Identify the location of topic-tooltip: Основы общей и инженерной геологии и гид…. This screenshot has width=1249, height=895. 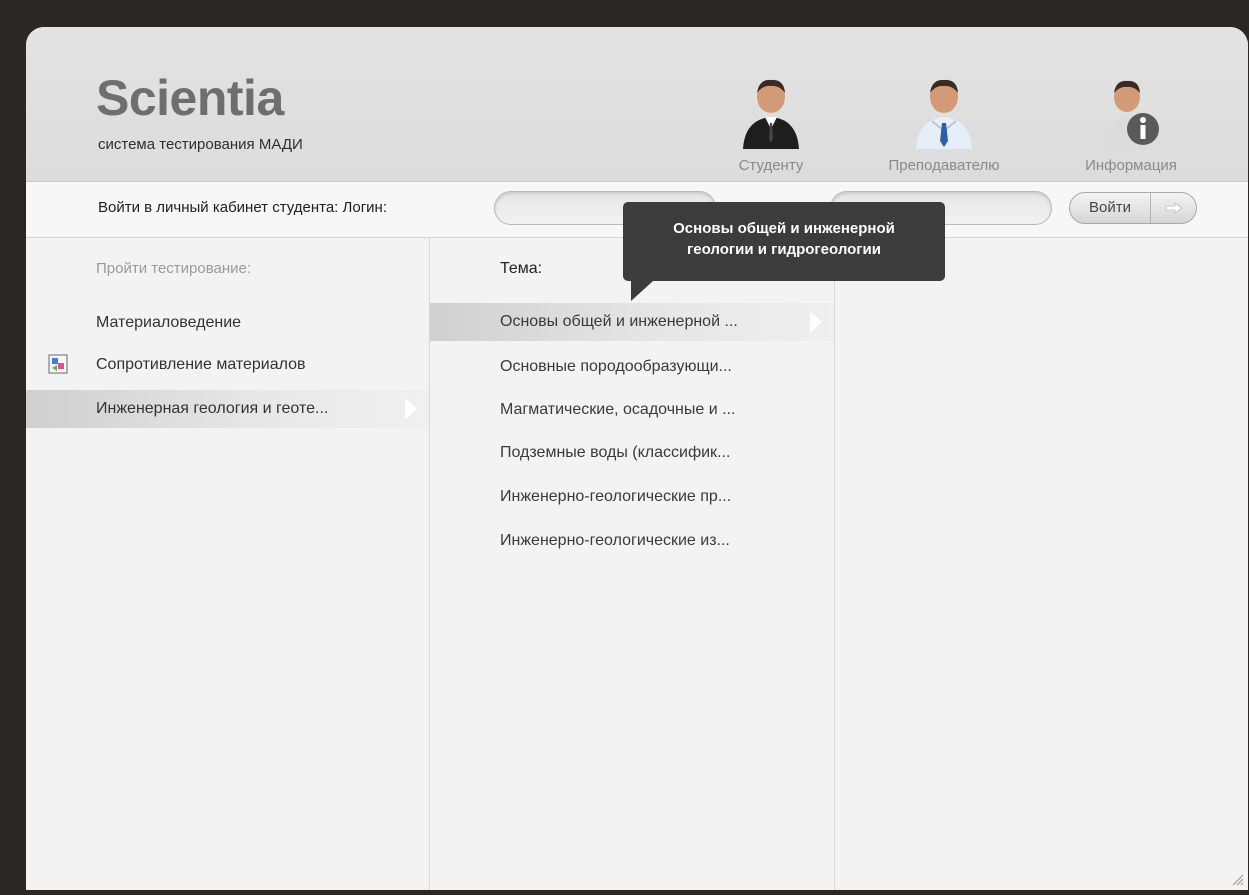
(784, 251).